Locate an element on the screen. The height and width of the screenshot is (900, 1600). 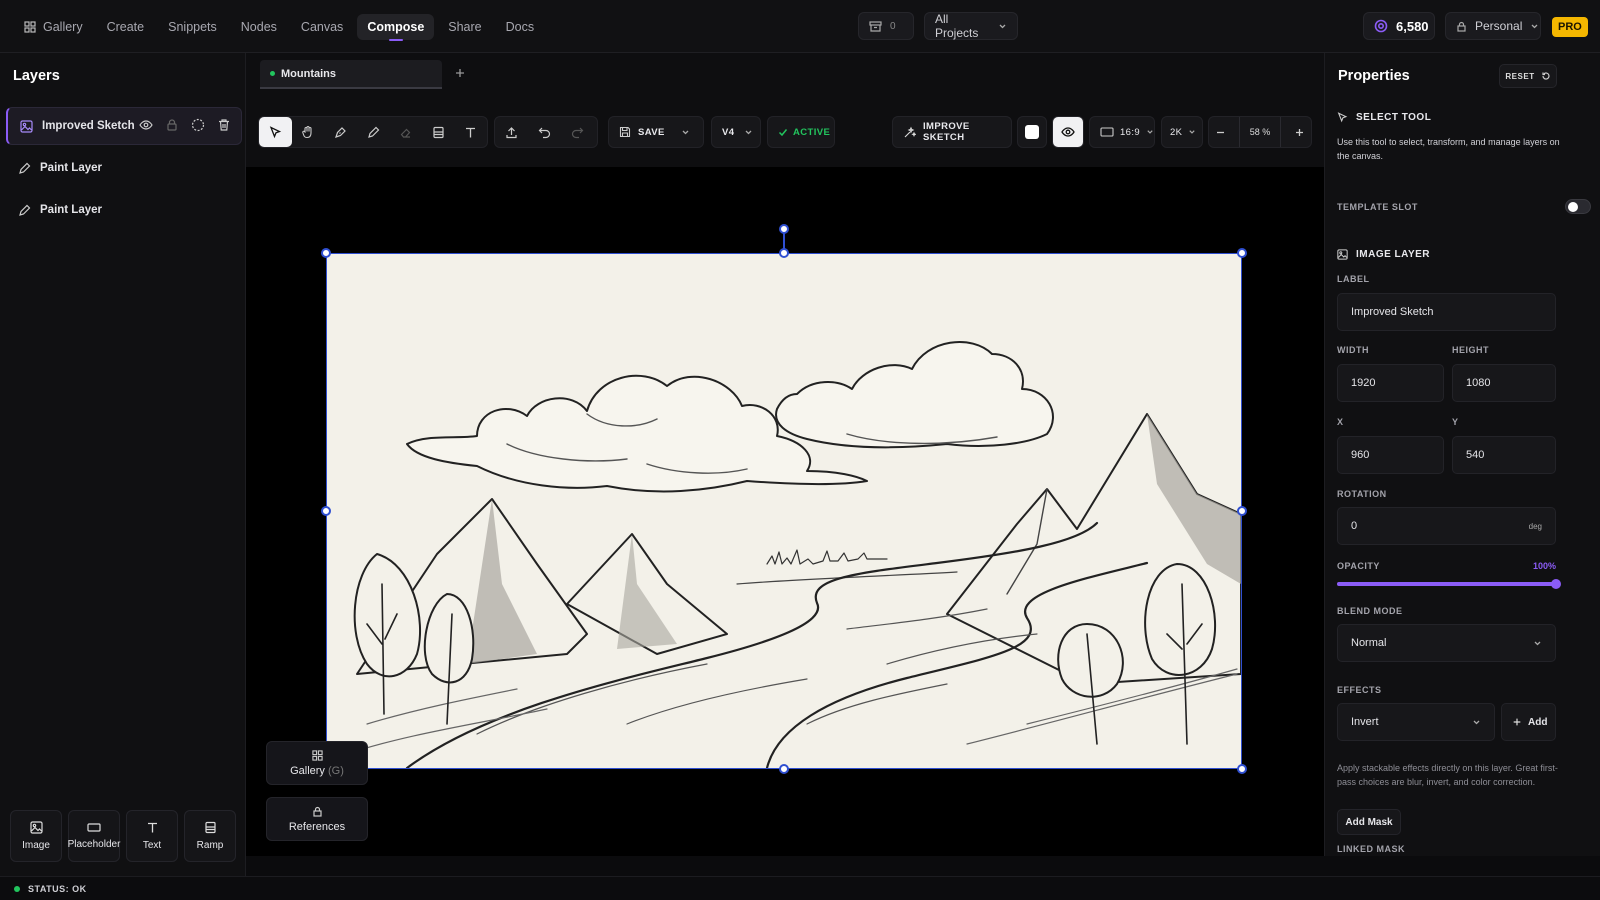
color-swatch-button is located at coordinates (1032, 132).